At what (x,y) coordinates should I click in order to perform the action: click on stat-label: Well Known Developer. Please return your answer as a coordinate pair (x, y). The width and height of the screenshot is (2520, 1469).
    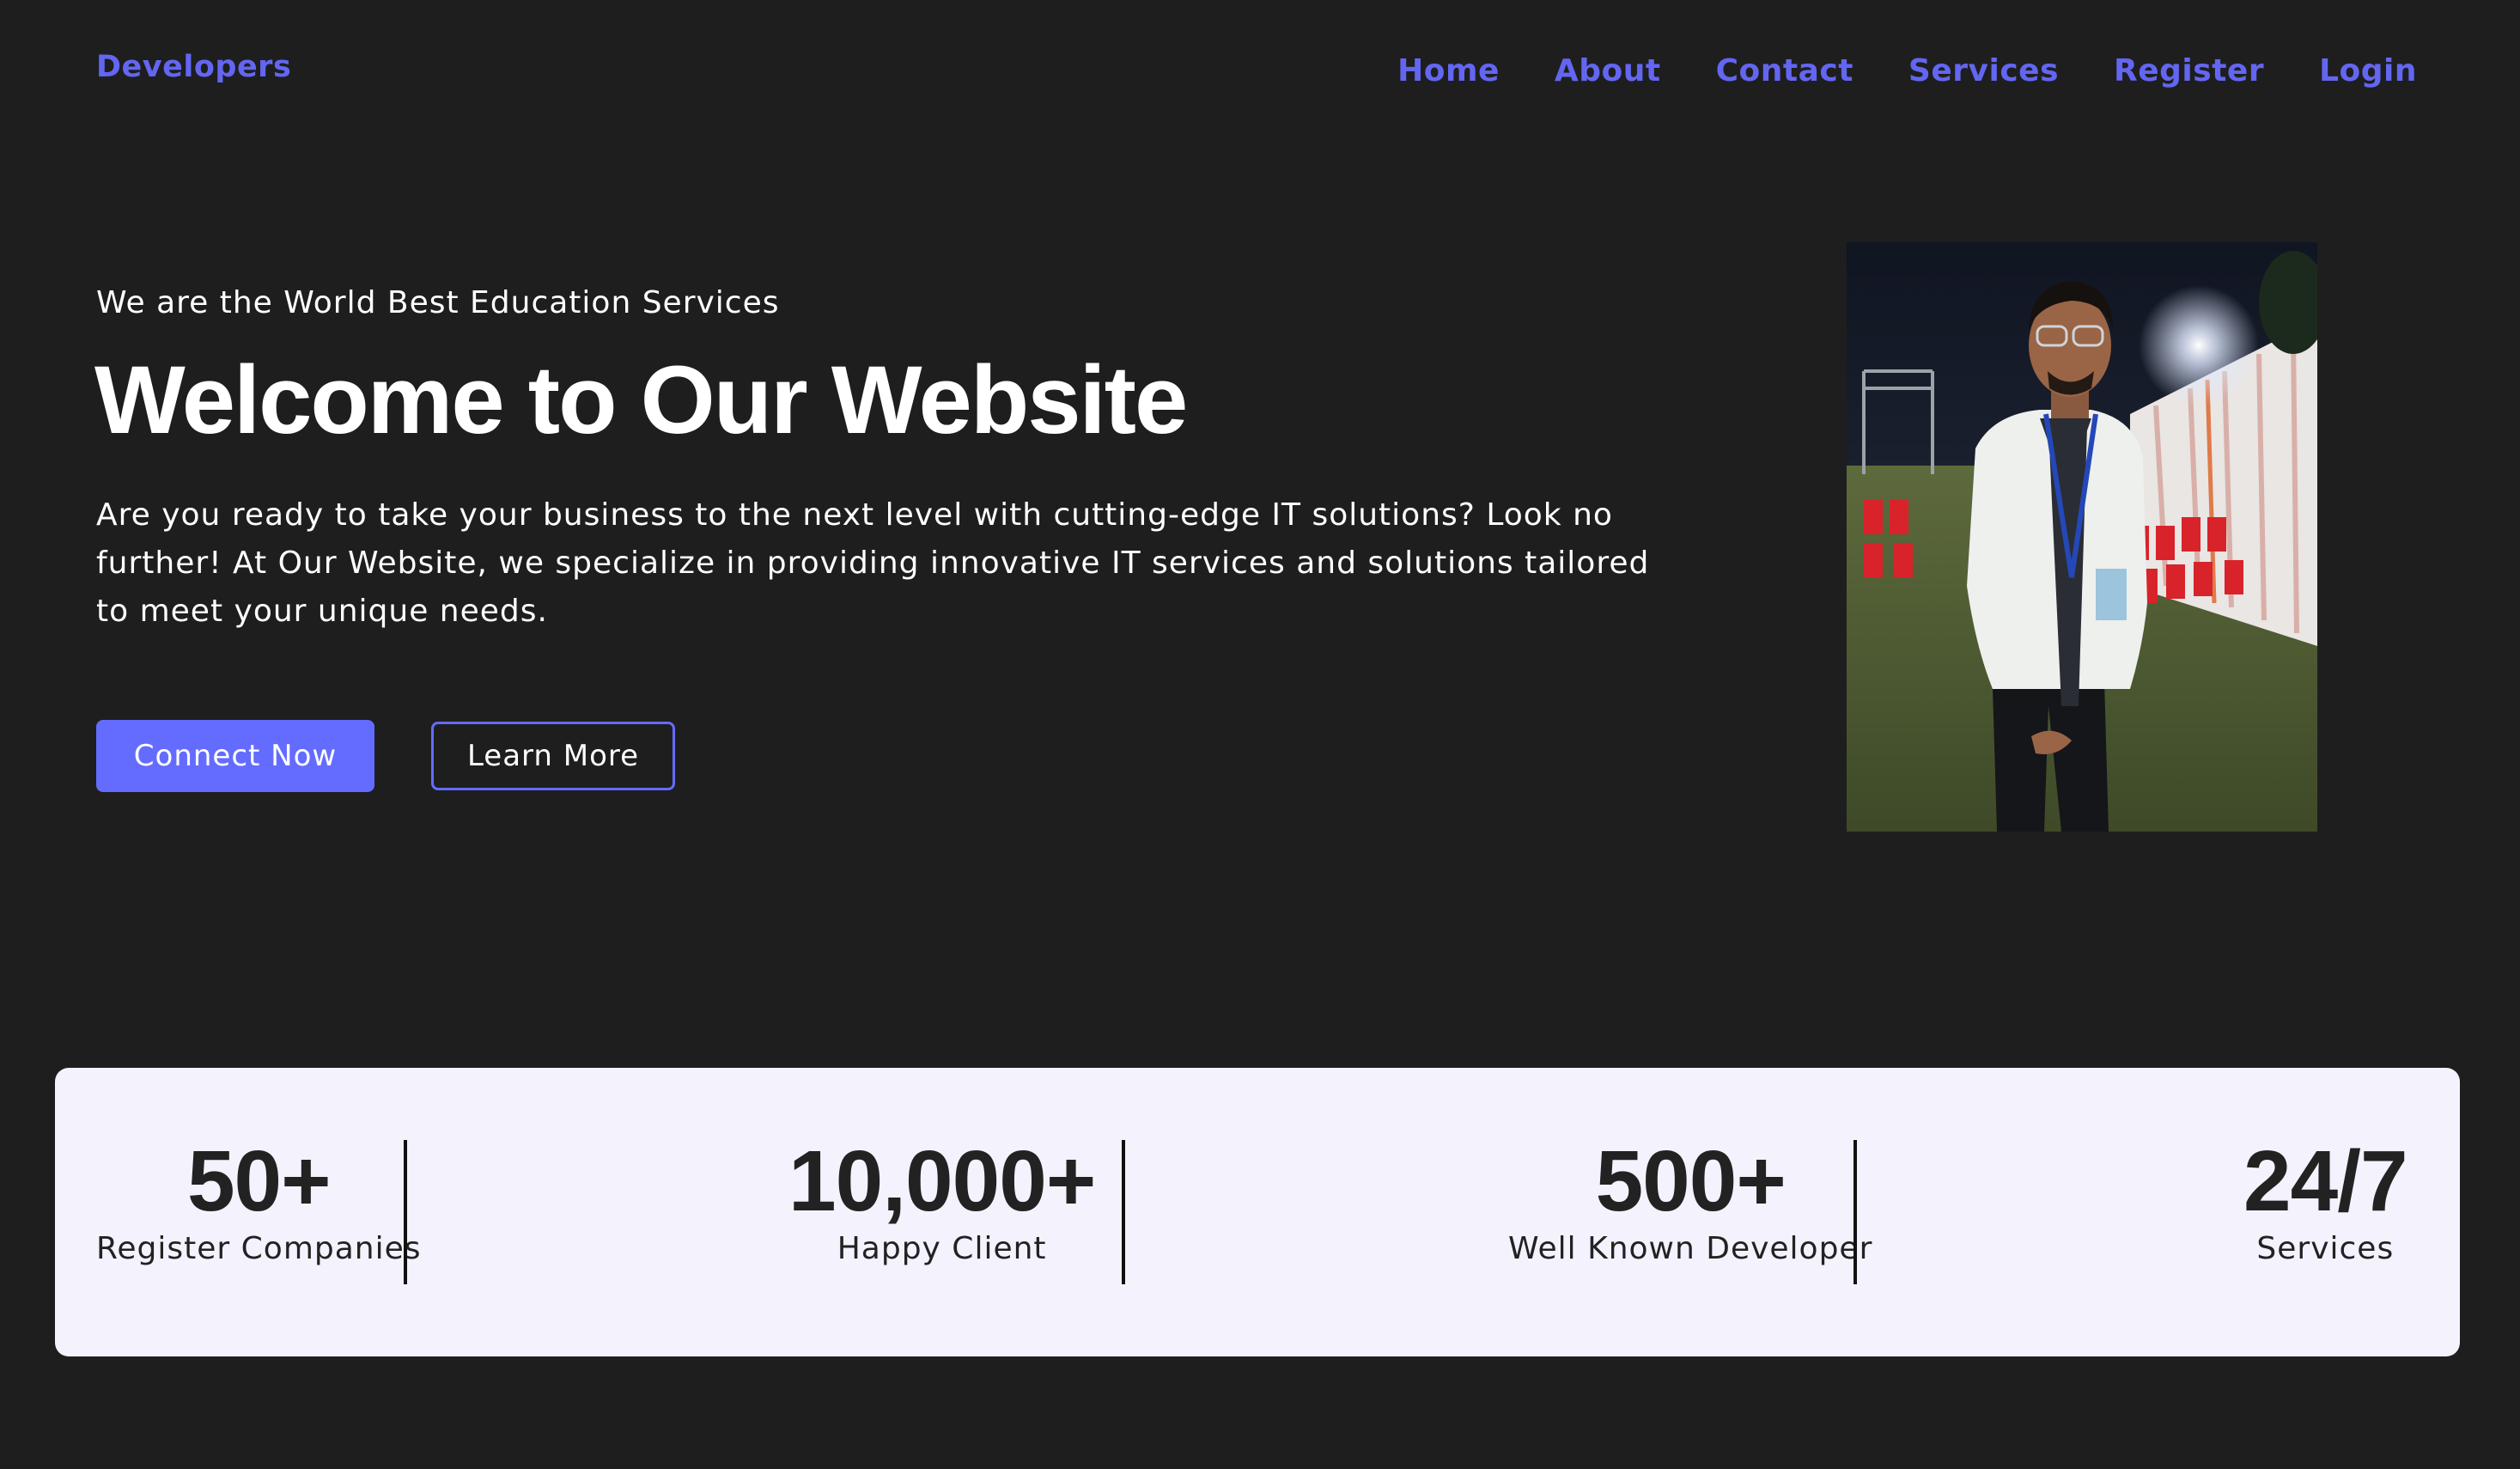
    Looking at the image, I should click on (1691, 1248).